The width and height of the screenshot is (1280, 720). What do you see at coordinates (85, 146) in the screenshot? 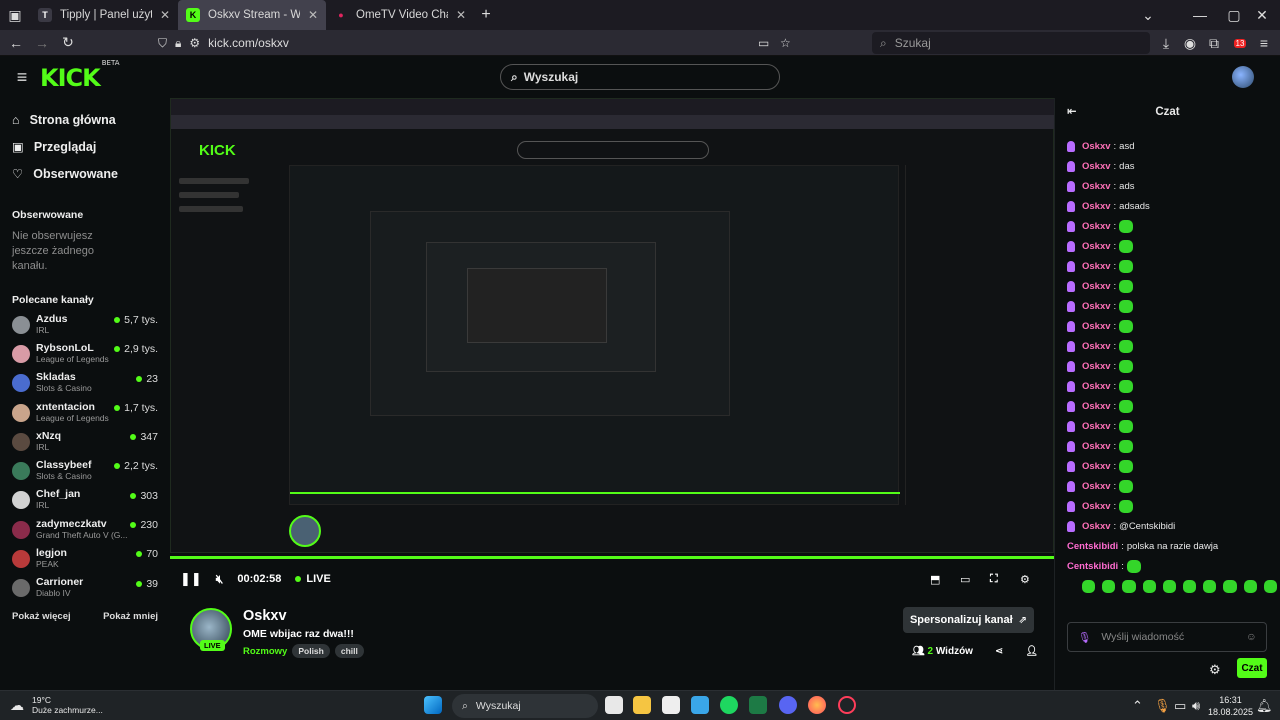
I see `sidebar-item-browse: ▣ Przeglądaj` at bounding box center [85, 146].